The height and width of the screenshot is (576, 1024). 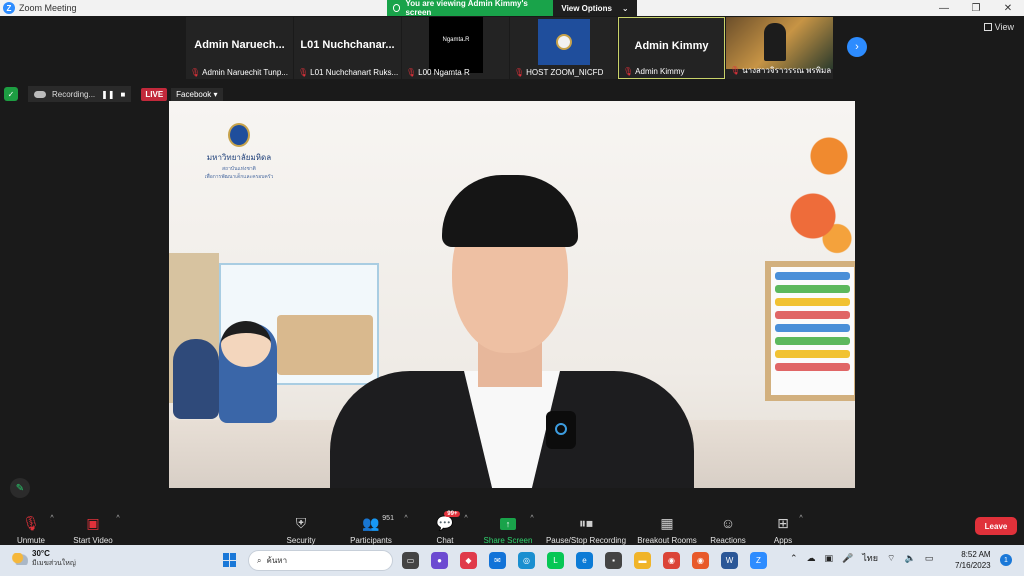 I want to click on participant-footer: 🎙 นางสาวจิราวรรณ พรพิมล, so click(x=780, y=70).